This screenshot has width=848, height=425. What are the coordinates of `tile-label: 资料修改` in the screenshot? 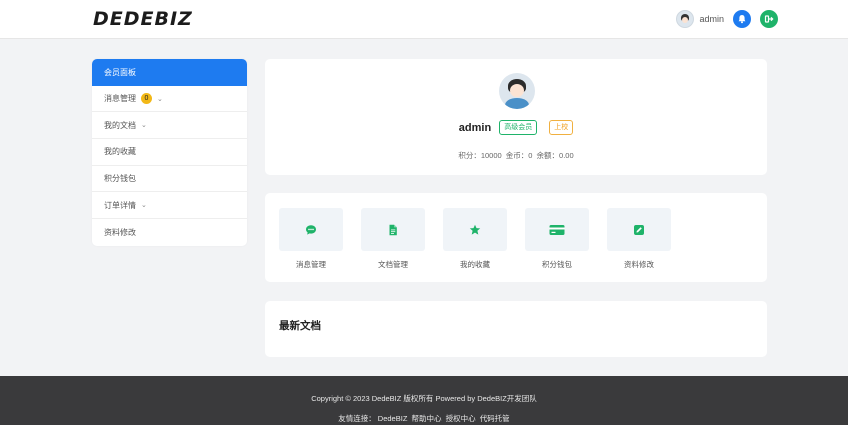 It's located at (639, 264).